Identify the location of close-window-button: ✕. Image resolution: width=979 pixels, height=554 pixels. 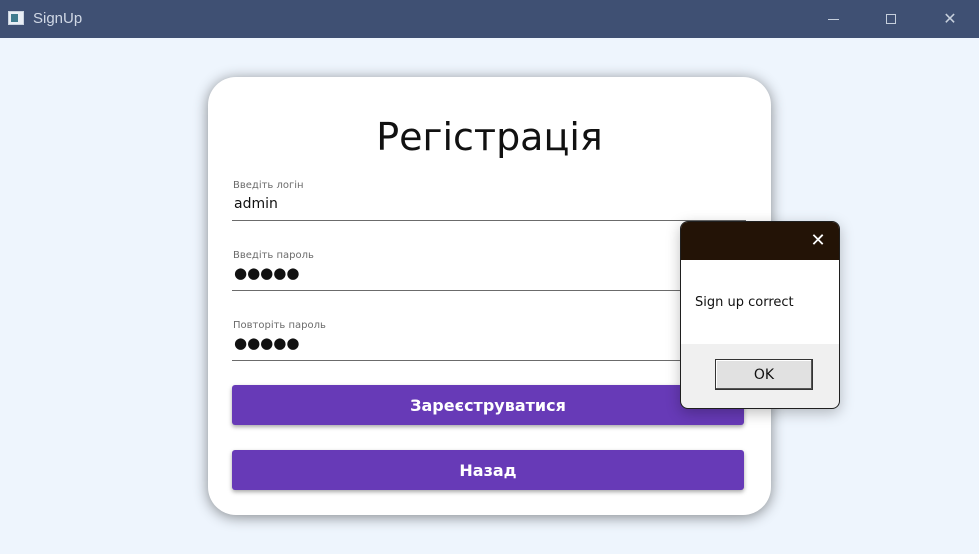
(950, 19).